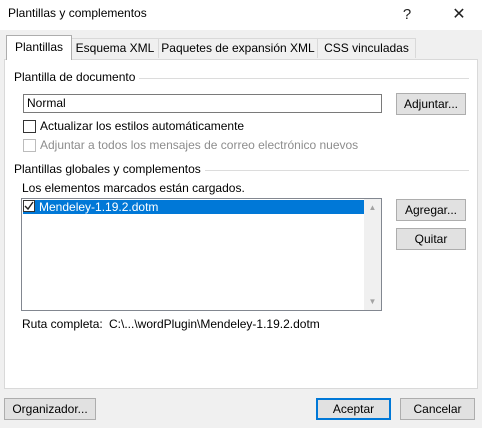 The width and height of the screenshot is (482, 428). What do you see at coordinates (29, 145) in the screenshot?
I see `attach-all-emails-checkbox` at bounding box center [29, 145].